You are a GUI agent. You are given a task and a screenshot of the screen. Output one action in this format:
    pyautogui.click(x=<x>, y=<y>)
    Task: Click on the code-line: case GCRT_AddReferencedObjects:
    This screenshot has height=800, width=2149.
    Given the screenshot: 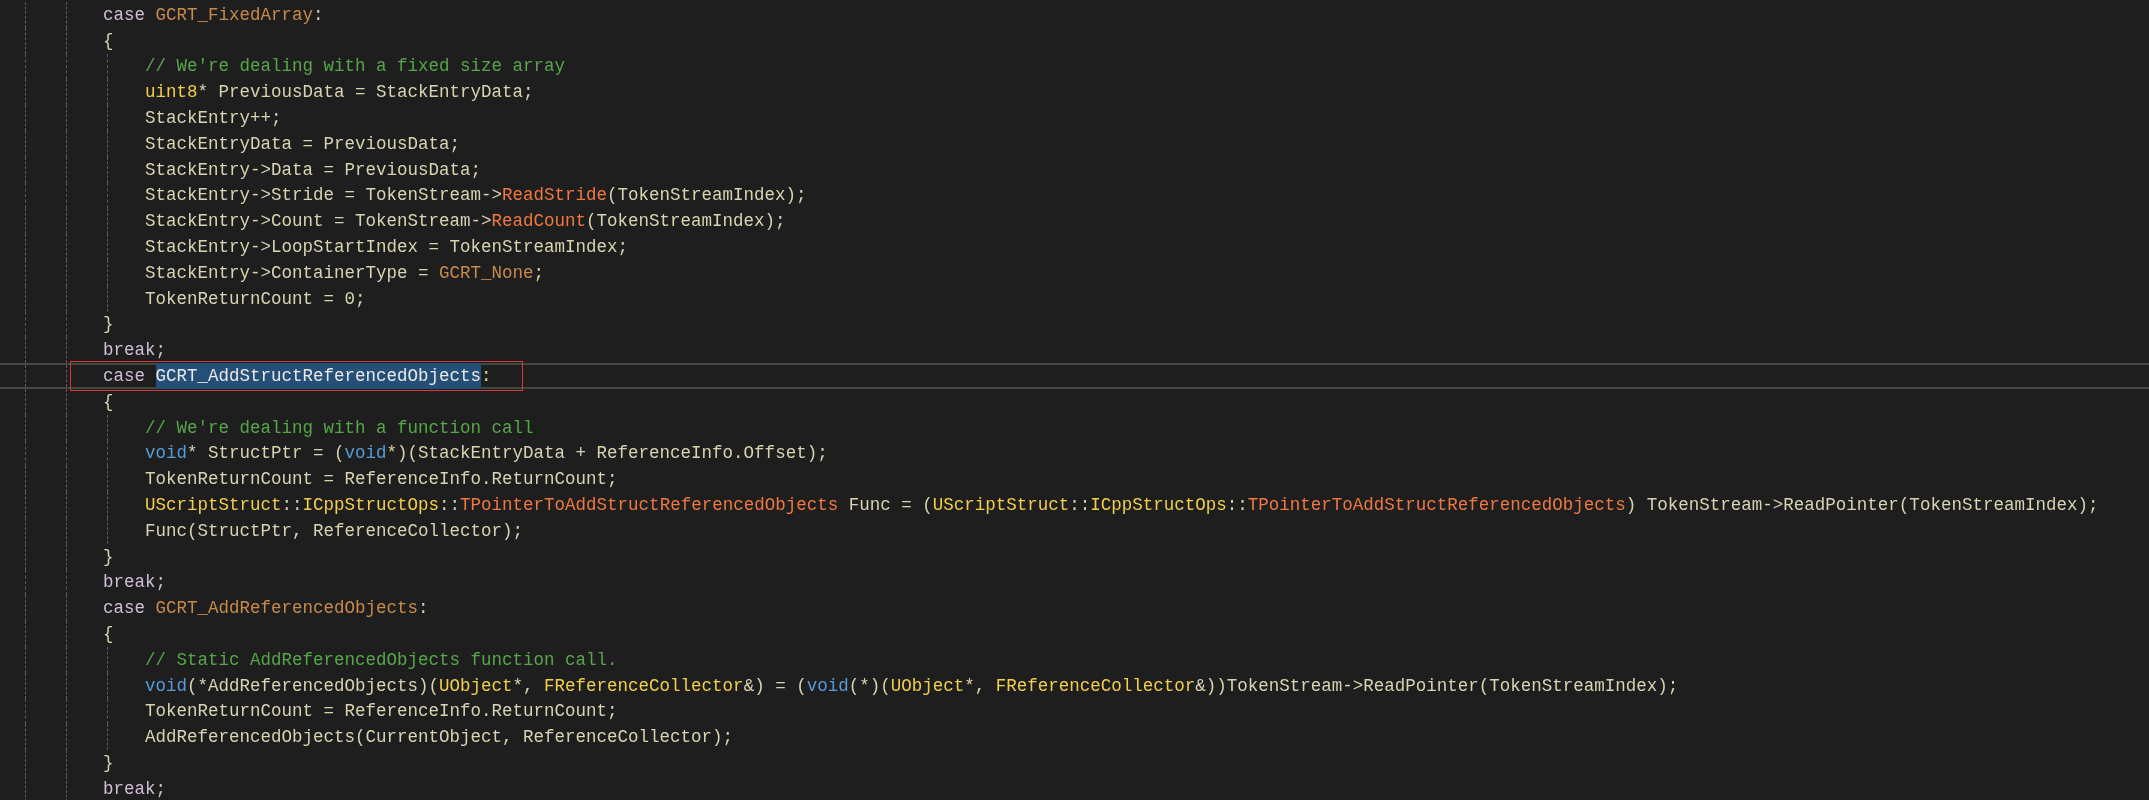 What is the action you would take?
    pyautogui.click(x=266, y=609)
    